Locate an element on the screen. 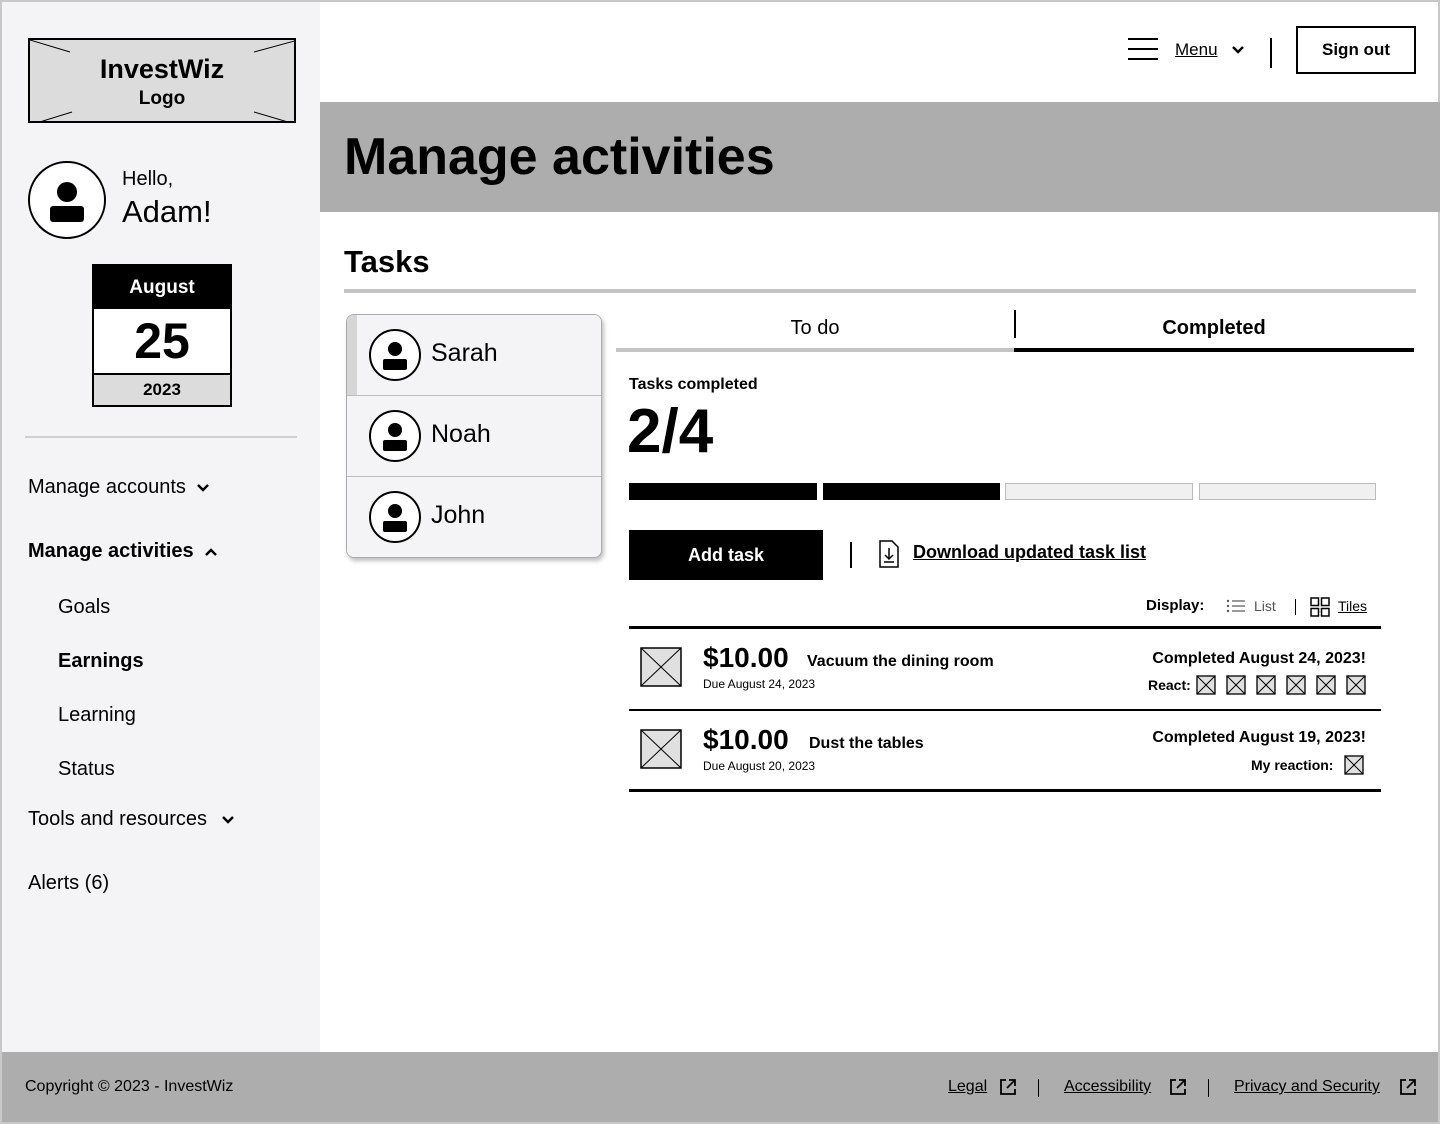 This screenshot has height=1124, width=1440. sidebar-item-label: Manage accounts is located at coordinates (107, 487).